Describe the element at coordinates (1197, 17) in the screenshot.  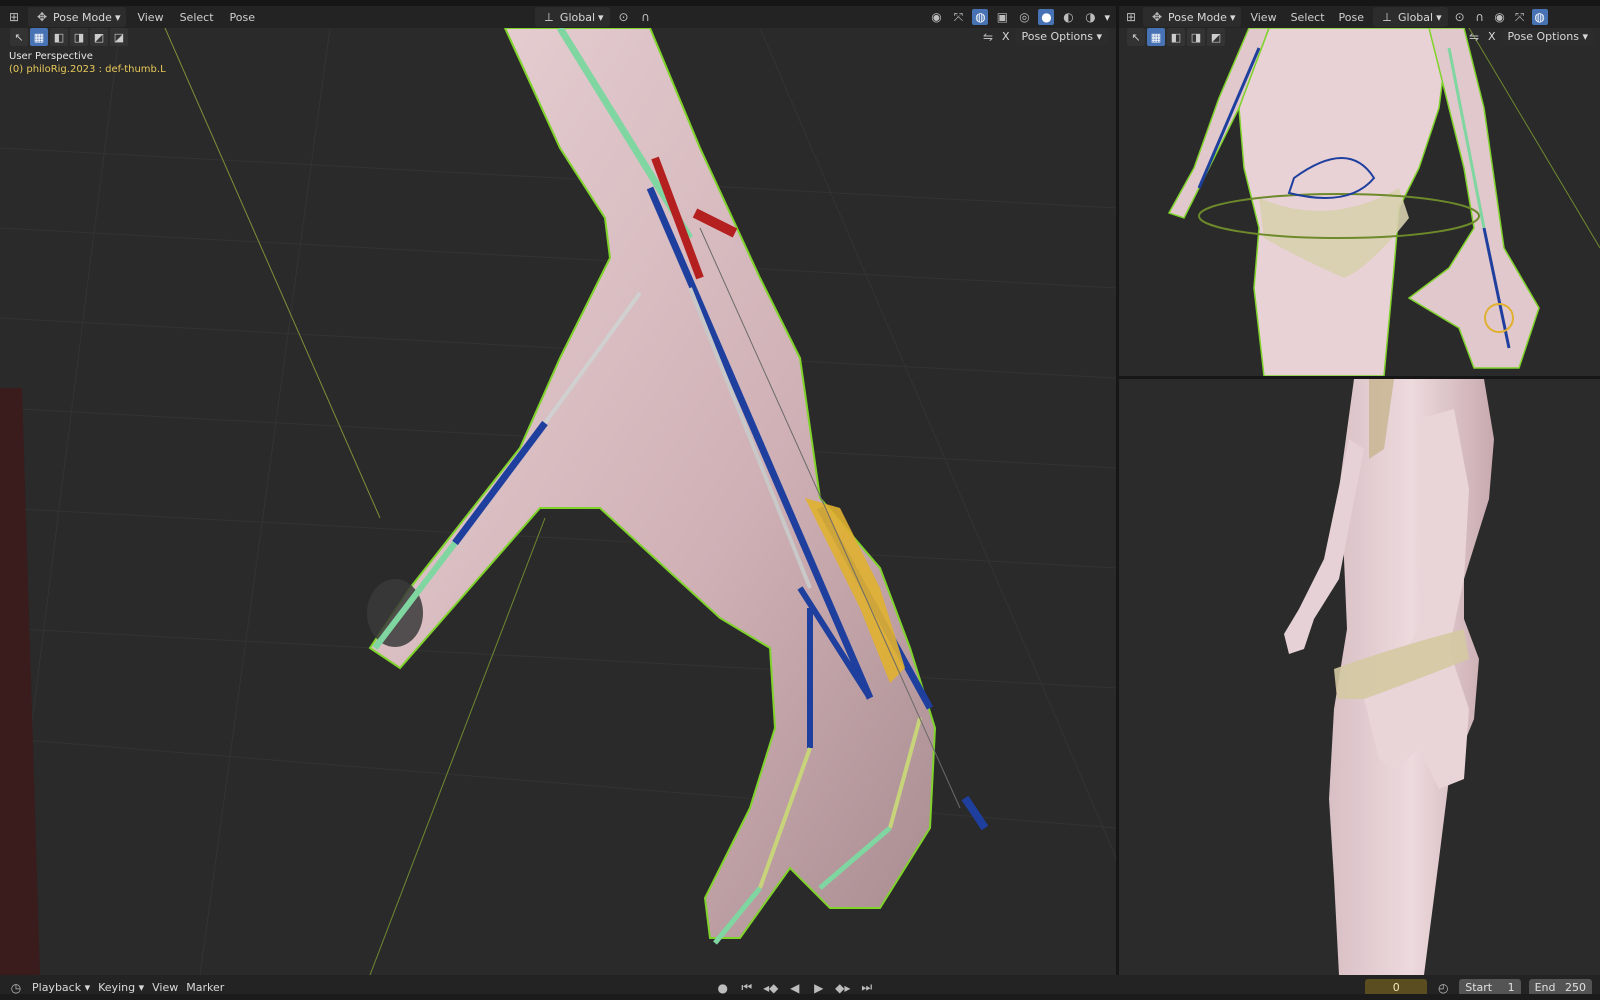
I see `right-mode-label: Pose Mode` at that location.